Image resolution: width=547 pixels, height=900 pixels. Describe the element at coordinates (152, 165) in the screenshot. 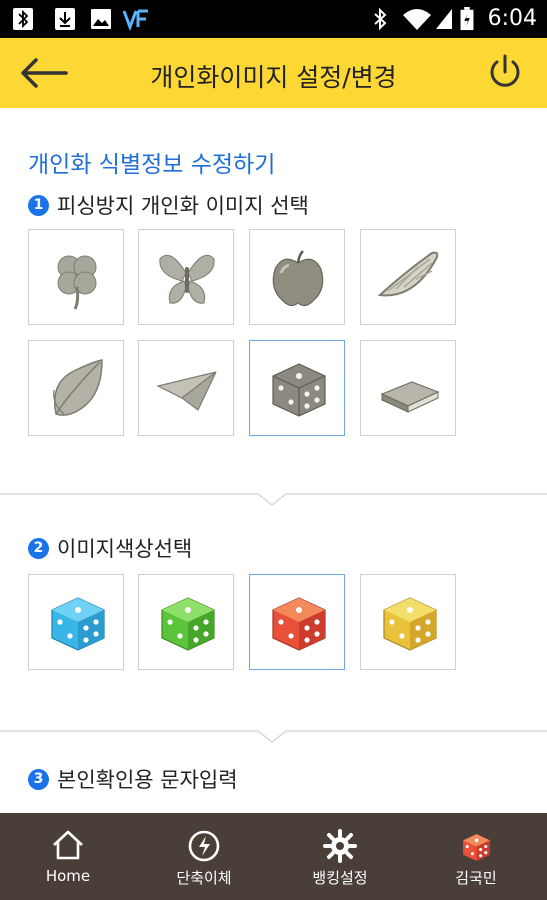

I see `section-title: 개인화 식별정보 수정하기` at that location.